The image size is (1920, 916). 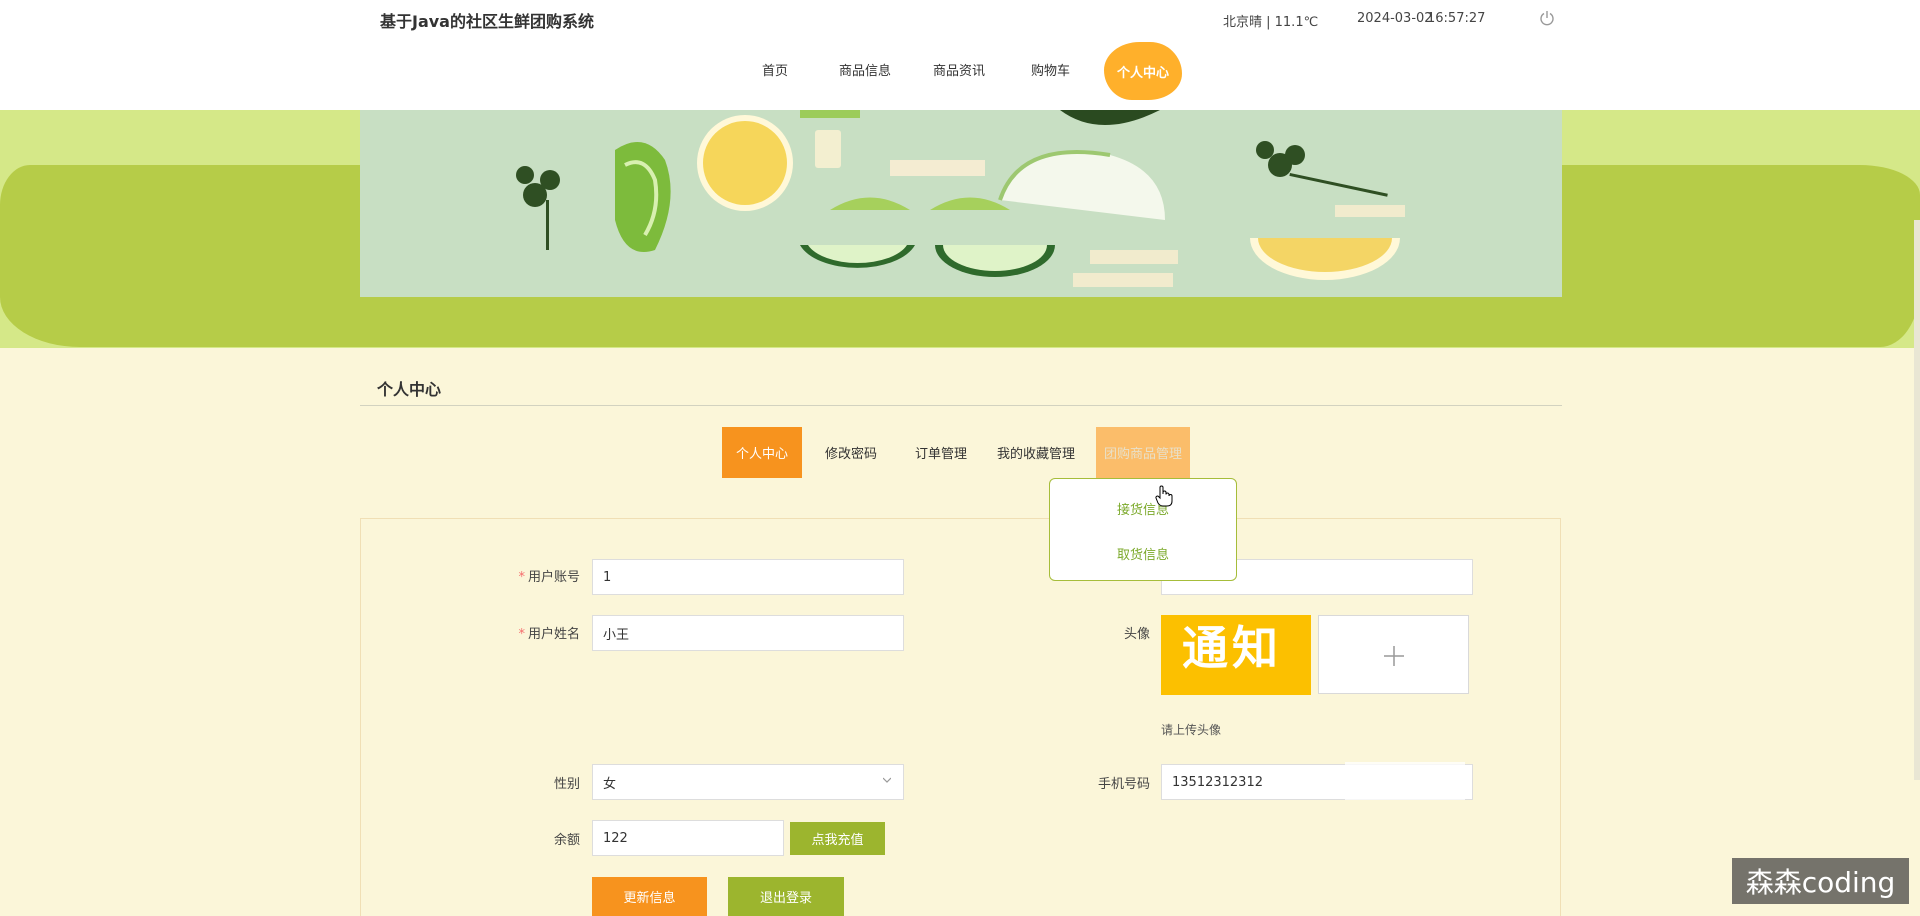 I want to click on tab-change-password: 修改密码, so click(x=851, y=452).